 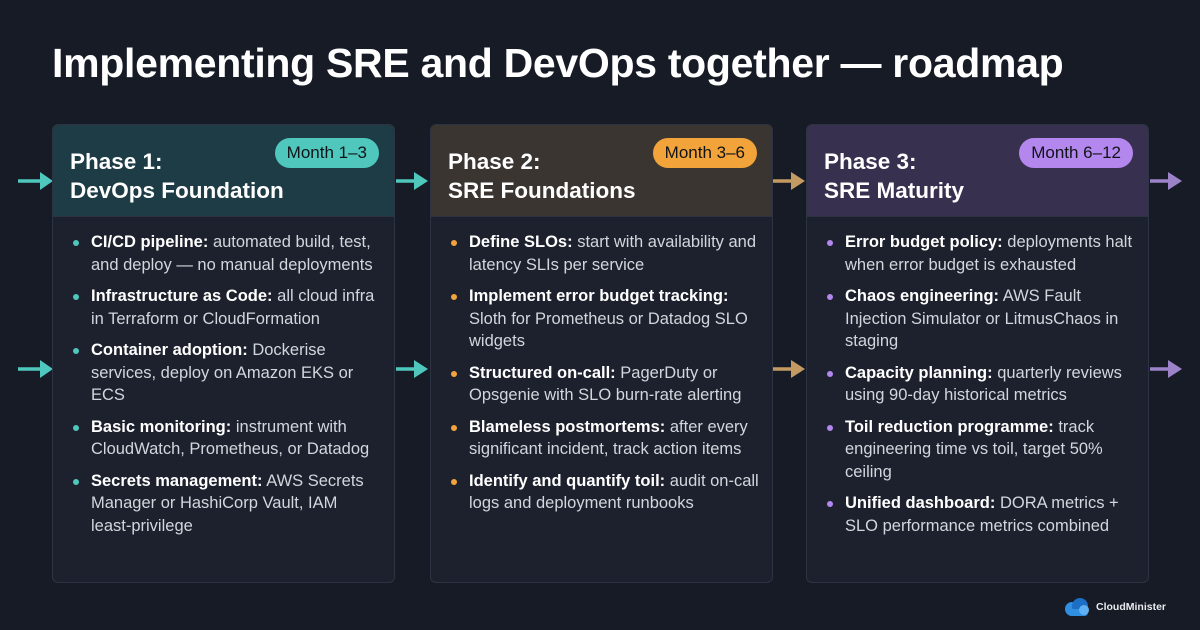 What do you see at coordinates (35, 369) in the screenshot?
I see `arrow-into-phase1-bottom-icon` at bounding box center [35, 369].